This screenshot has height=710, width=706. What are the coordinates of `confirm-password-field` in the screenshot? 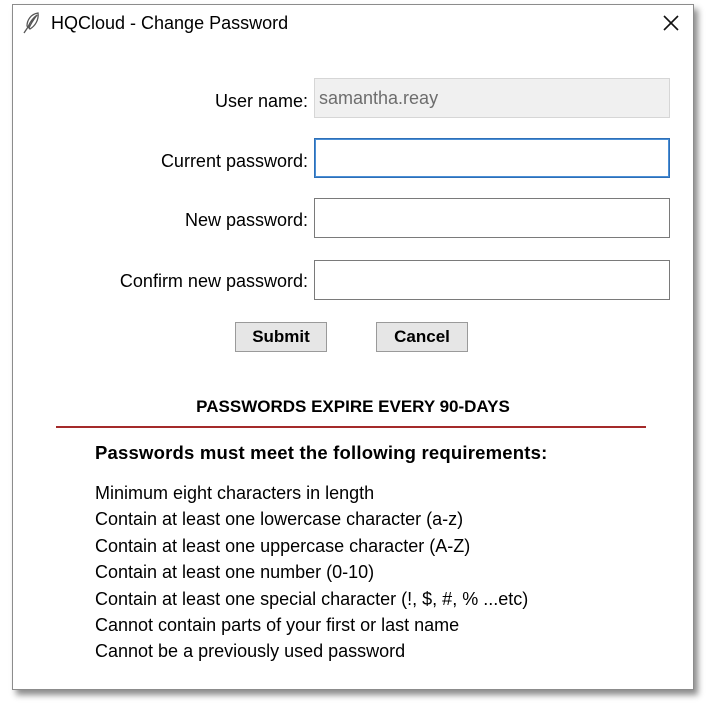 It's located at (492, 280).